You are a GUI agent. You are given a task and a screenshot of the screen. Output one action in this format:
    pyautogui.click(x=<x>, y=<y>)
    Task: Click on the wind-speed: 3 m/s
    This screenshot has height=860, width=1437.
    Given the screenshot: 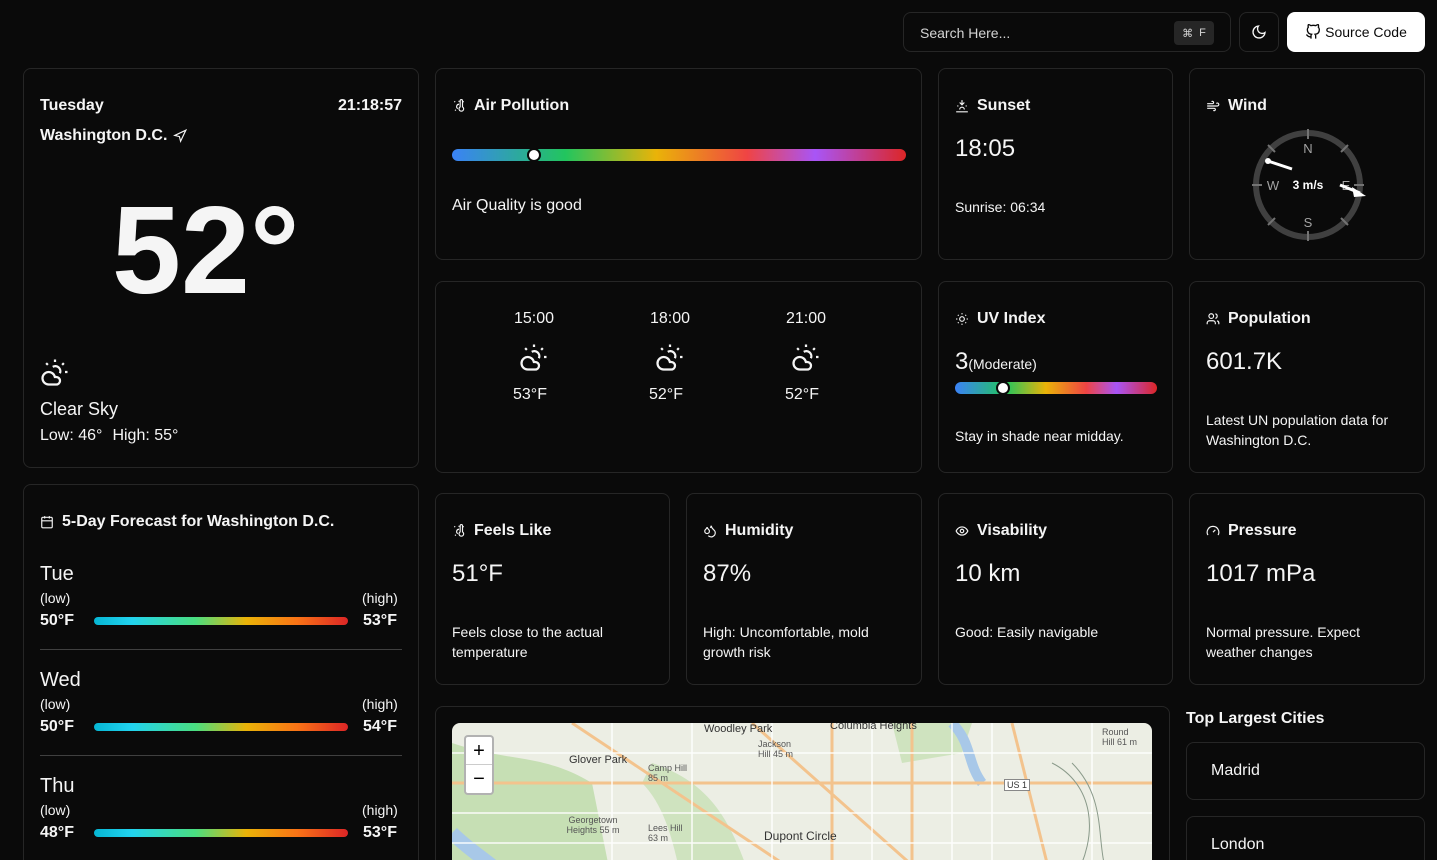 What is the action you would take?
    pyautogui.click(x=1308, y=185)
    